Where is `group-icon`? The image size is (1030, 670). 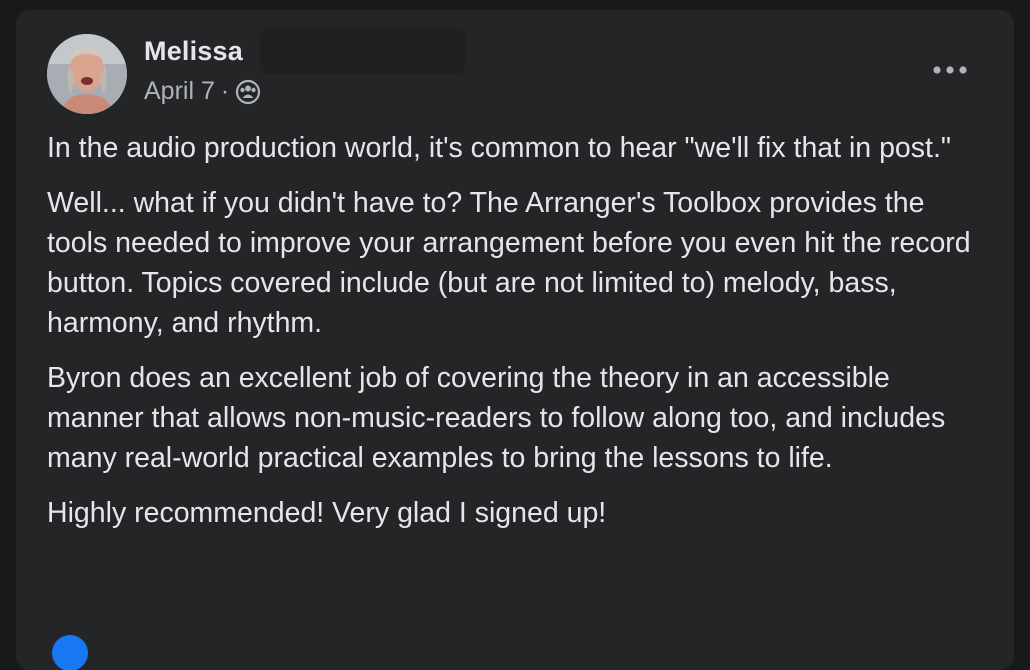
group-icon is located at coordinates (248, 92).